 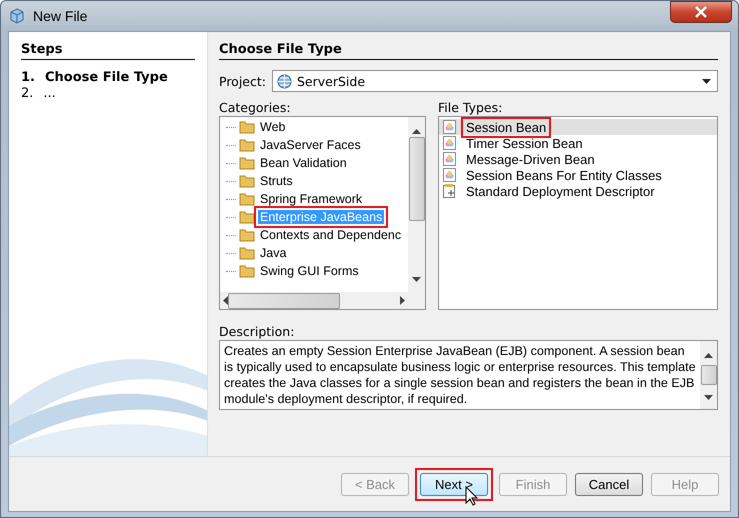 What do you see at coordinates (284, 81) in the screenshot?
I see `globe-icon` at bounding box center [284, 81].